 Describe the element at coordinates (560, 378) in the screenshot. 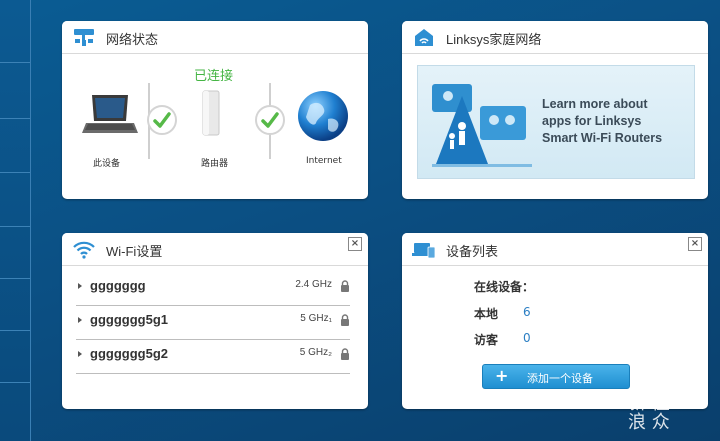

I see `add-device-label: 添加一个设备` at that location.